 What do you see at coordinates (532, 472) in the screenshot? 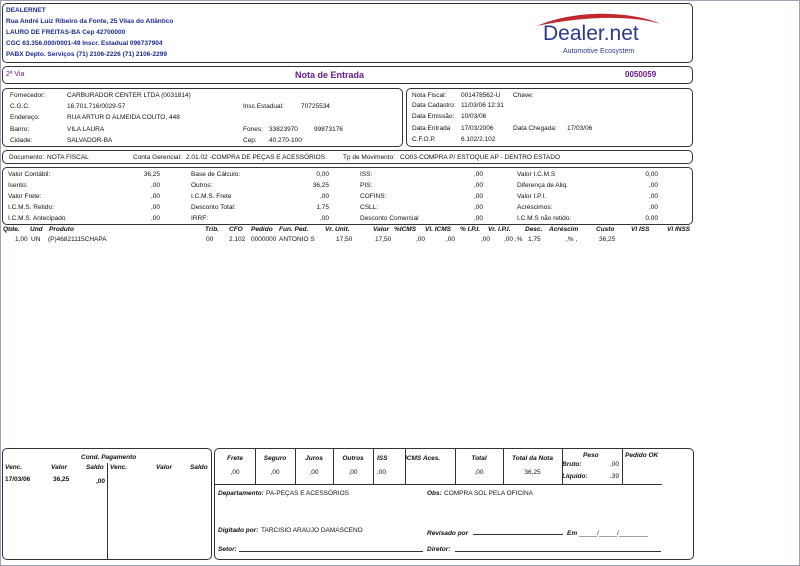
I see `totals-value: 36,25` at bounding box center [532, 472].